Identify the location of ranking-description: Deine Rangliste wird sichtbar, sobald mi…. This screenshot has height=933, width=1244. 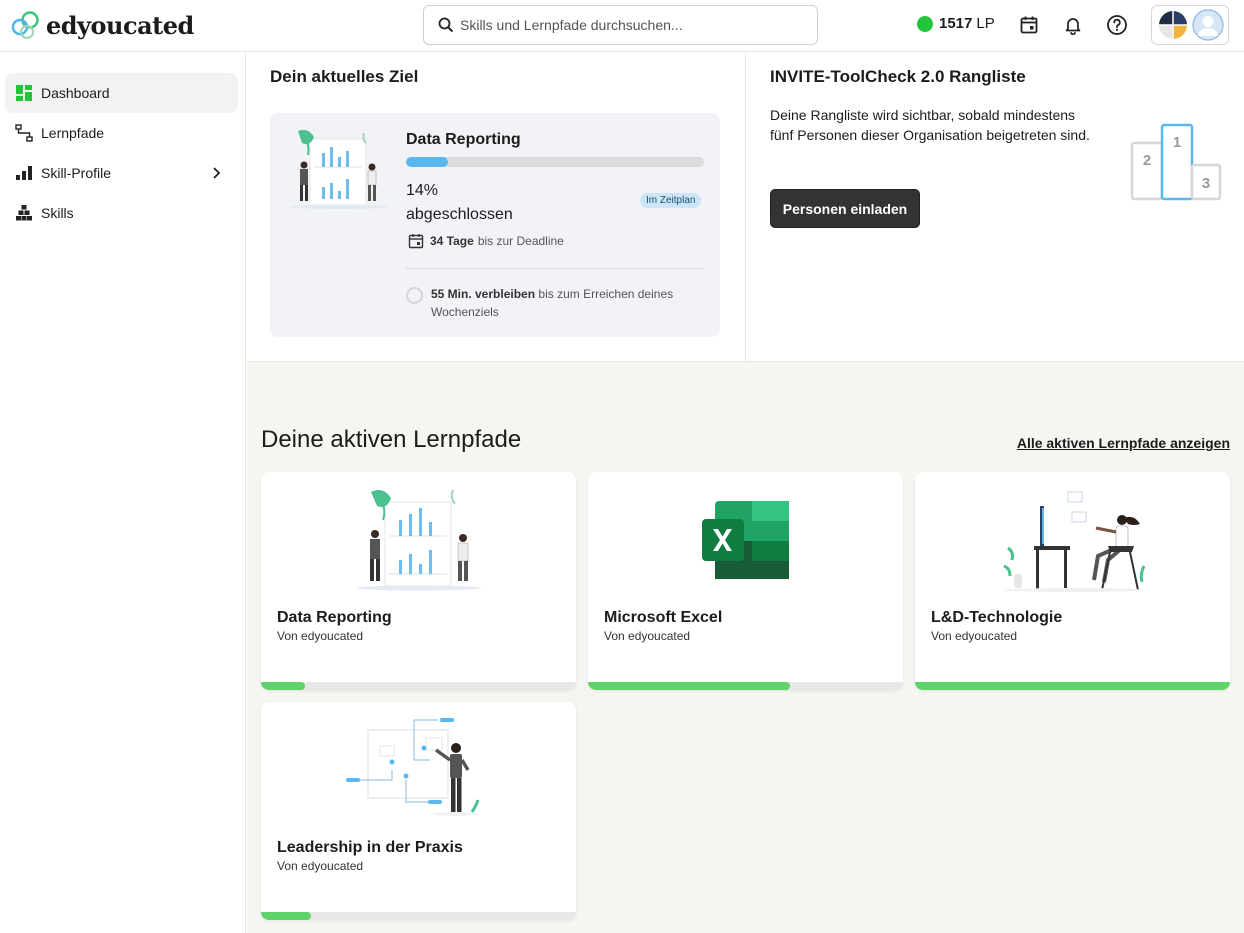
(930, 125).